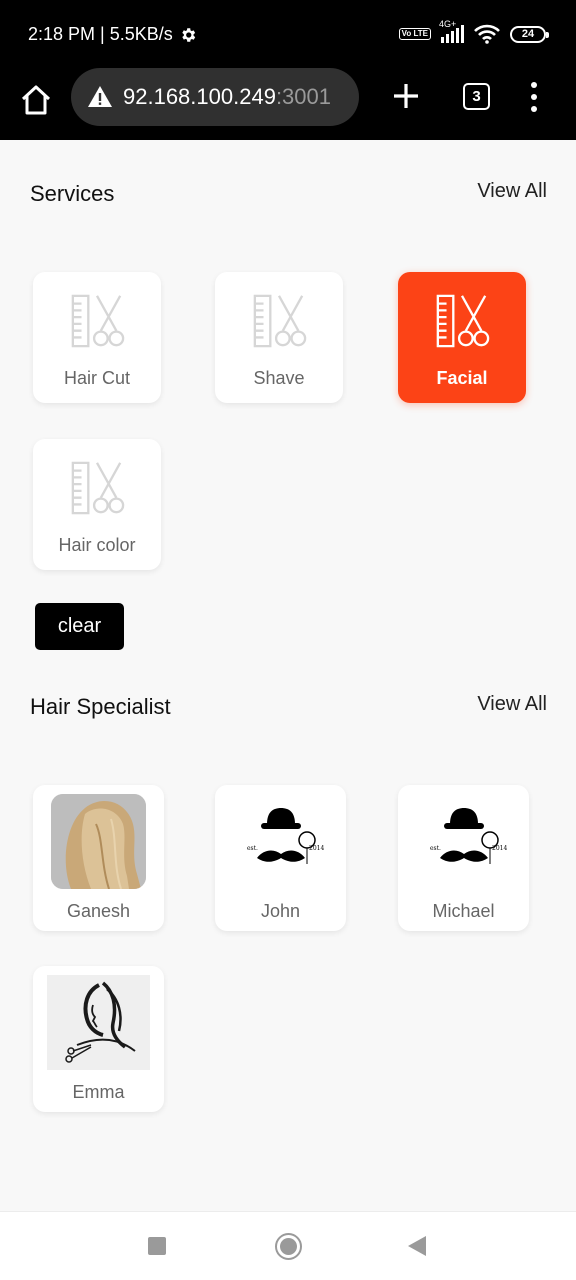 The width and height of the screenshot is (576, 1280). What do you see at coordinates (100, 34) in the screenshot?
I see `status-time-speed: 2:18 PM | 5.5KB/s` at bounding box center [100, 34].